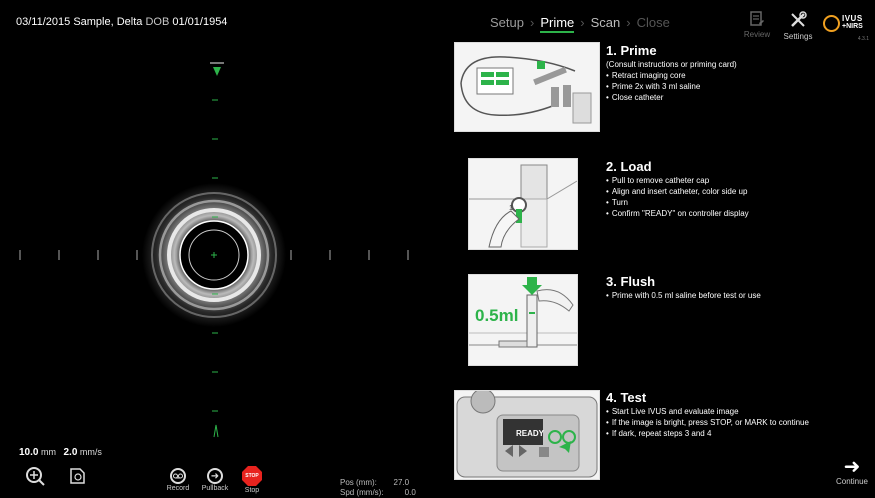 This screenshot has width=875, height=498. Describe the element at coordinates (671, 86) in the screenshot. I see `prime-step-2: Prime 2x with 3 ml saline` at that location.